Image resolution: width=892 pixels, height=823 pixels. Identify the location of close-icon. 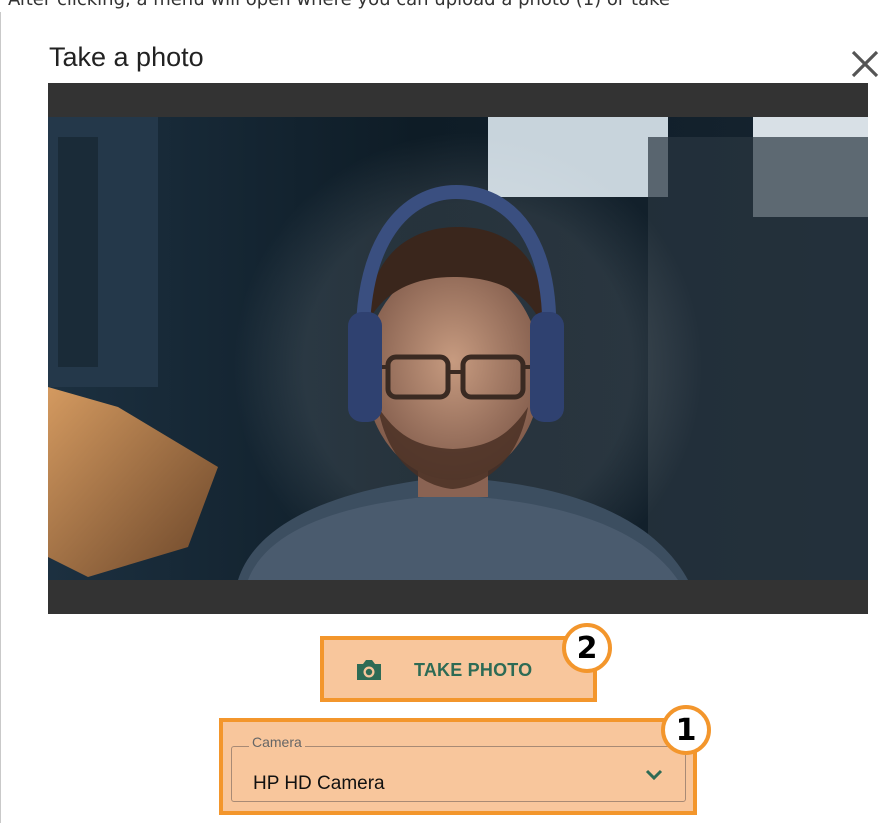
(865, 64).